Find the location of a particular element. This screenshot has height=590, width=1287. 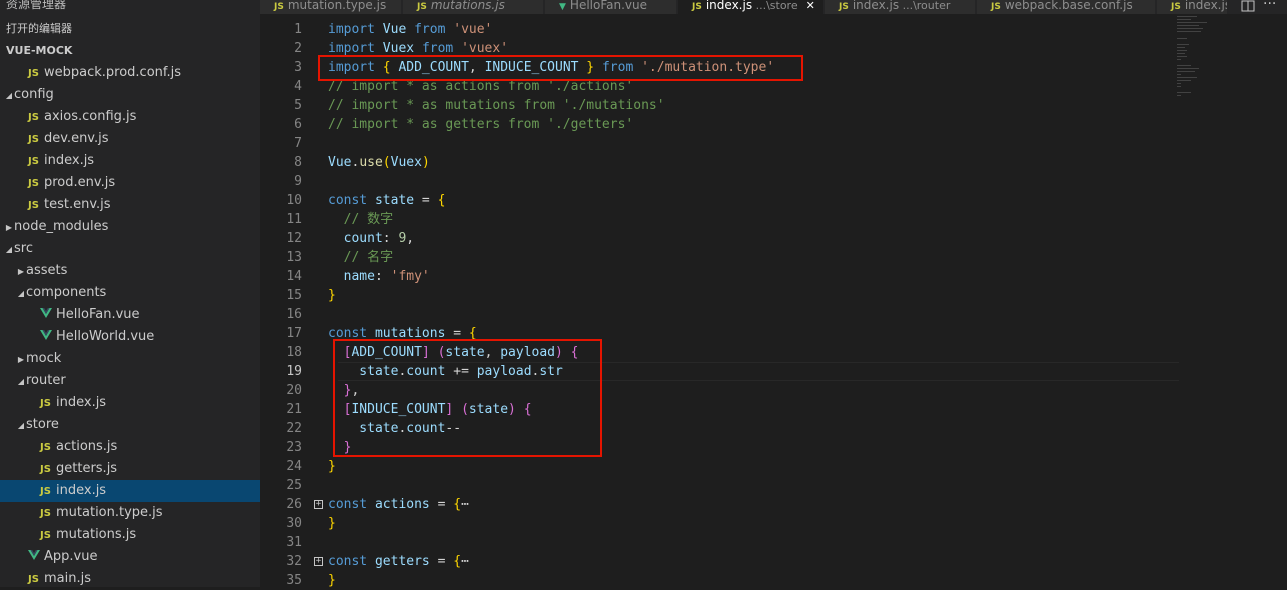

tree-item: ▶ node_modules is located at coordinates (130, 227).